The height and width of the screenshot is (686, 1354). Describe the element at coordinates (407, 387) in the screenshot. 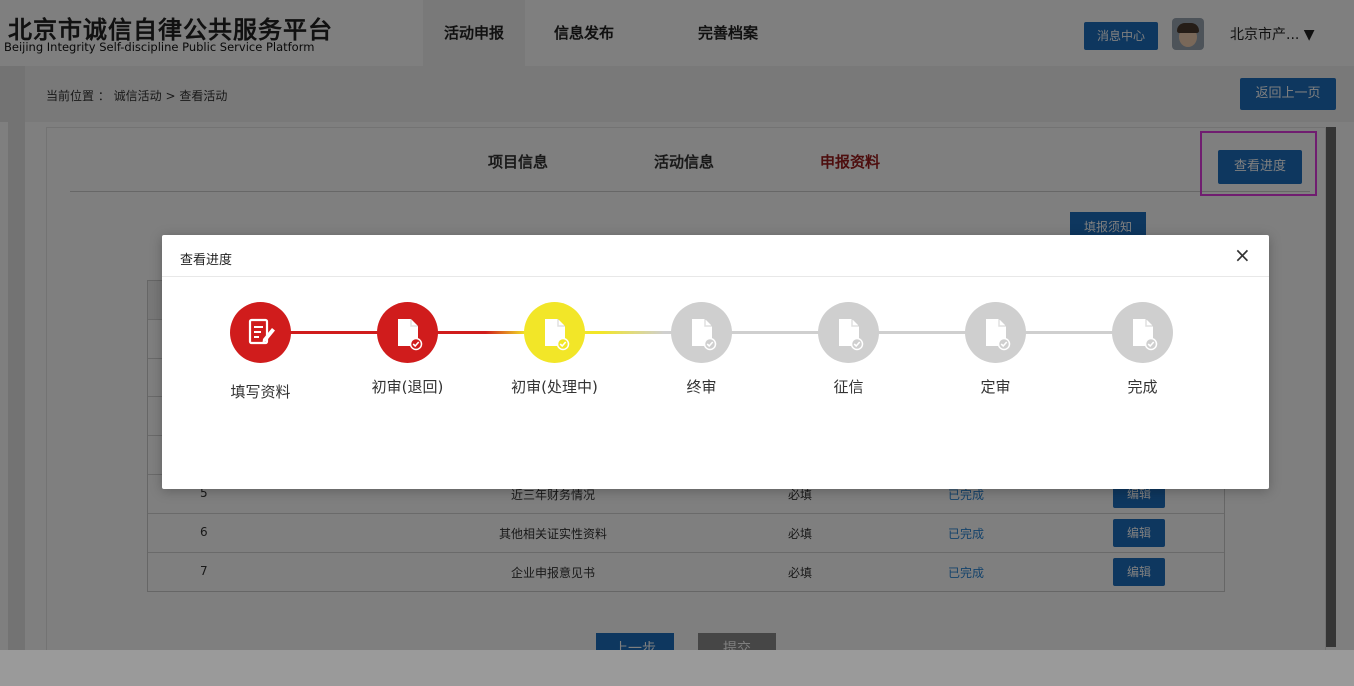

I see `step-label: 初审(退回)` at that location.